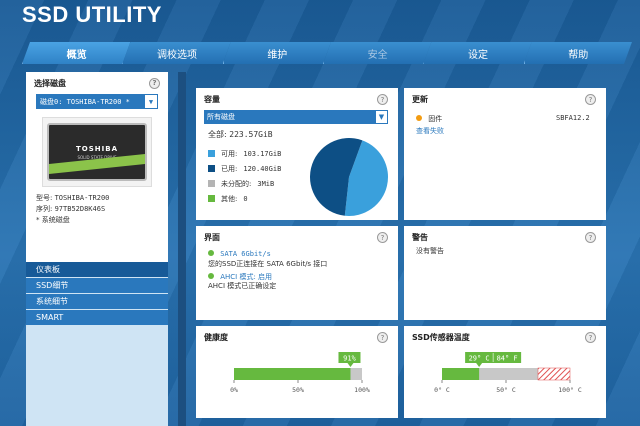 The image size is (640, 426). I want to click on sidebar-item-system-details: 系统细节, so click(97, 301).